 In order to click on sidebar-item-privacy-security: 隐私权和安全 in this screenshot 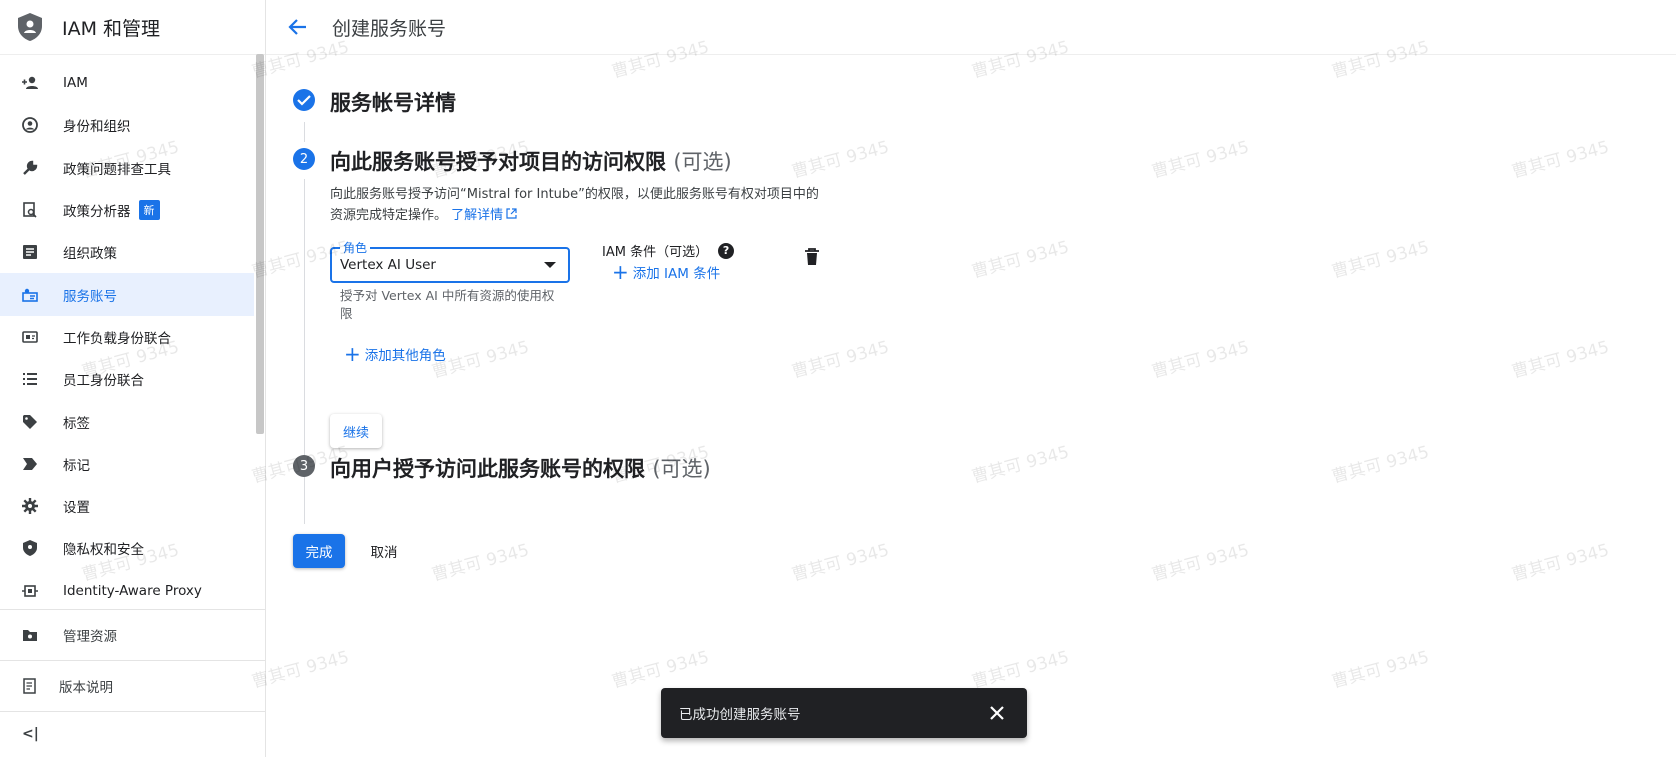, I will do `click(127, 548)`.